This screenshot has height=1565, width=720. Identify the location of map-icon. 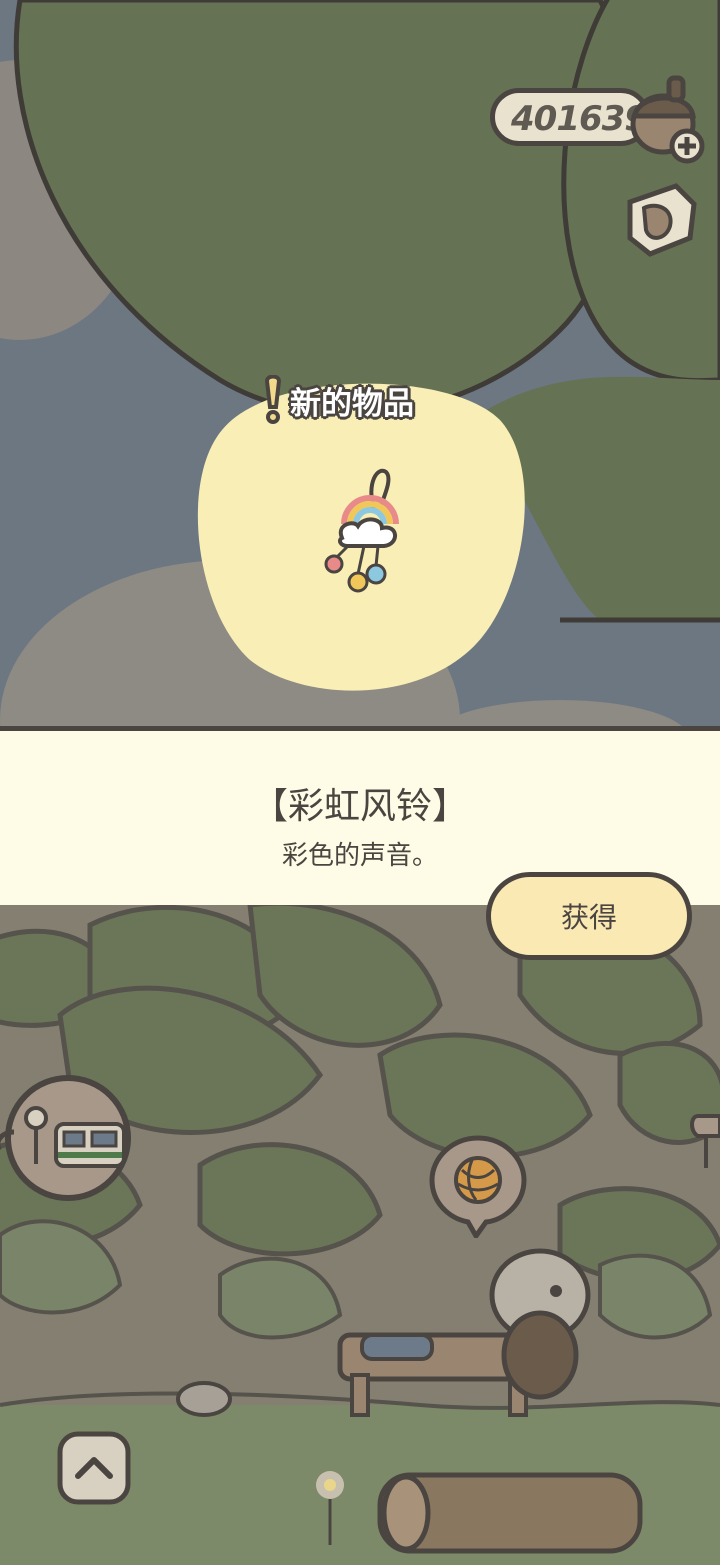
(662, 220).